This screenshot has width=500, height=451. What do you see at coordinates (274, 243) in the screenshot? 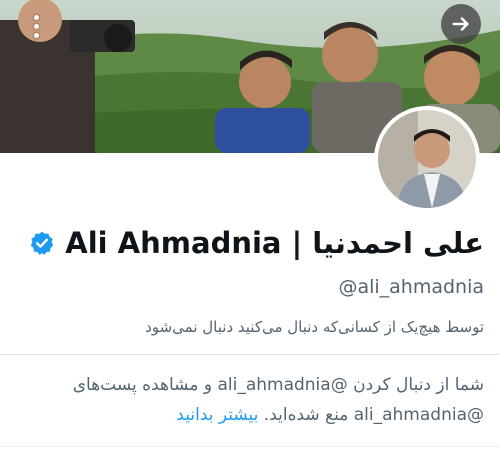
I see `display-name: Ali Ahmadnia | علی احمدنیا` at bounding box center [274, 243].